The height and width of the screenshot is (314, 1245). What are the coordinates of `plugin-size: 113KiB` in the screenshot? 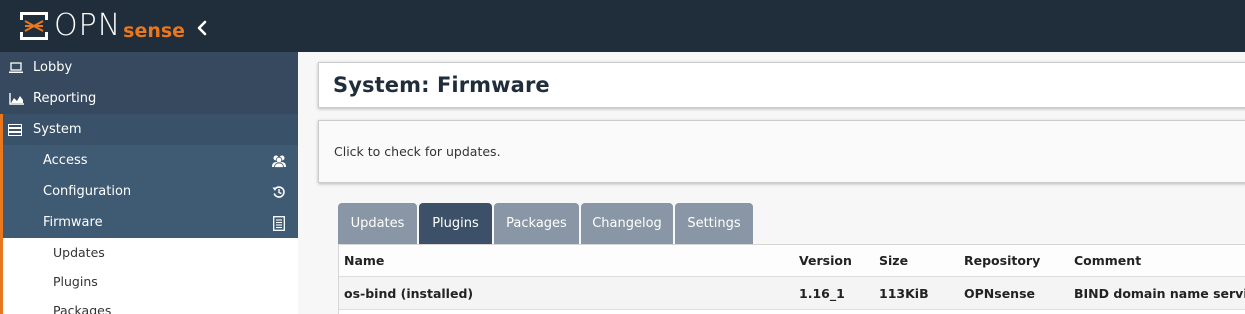 It's located at (904, 293).